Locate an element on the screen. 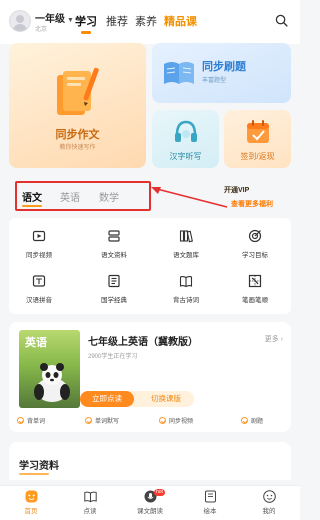  tool-label: 背古诗词 is located at coordinates (186, 300).